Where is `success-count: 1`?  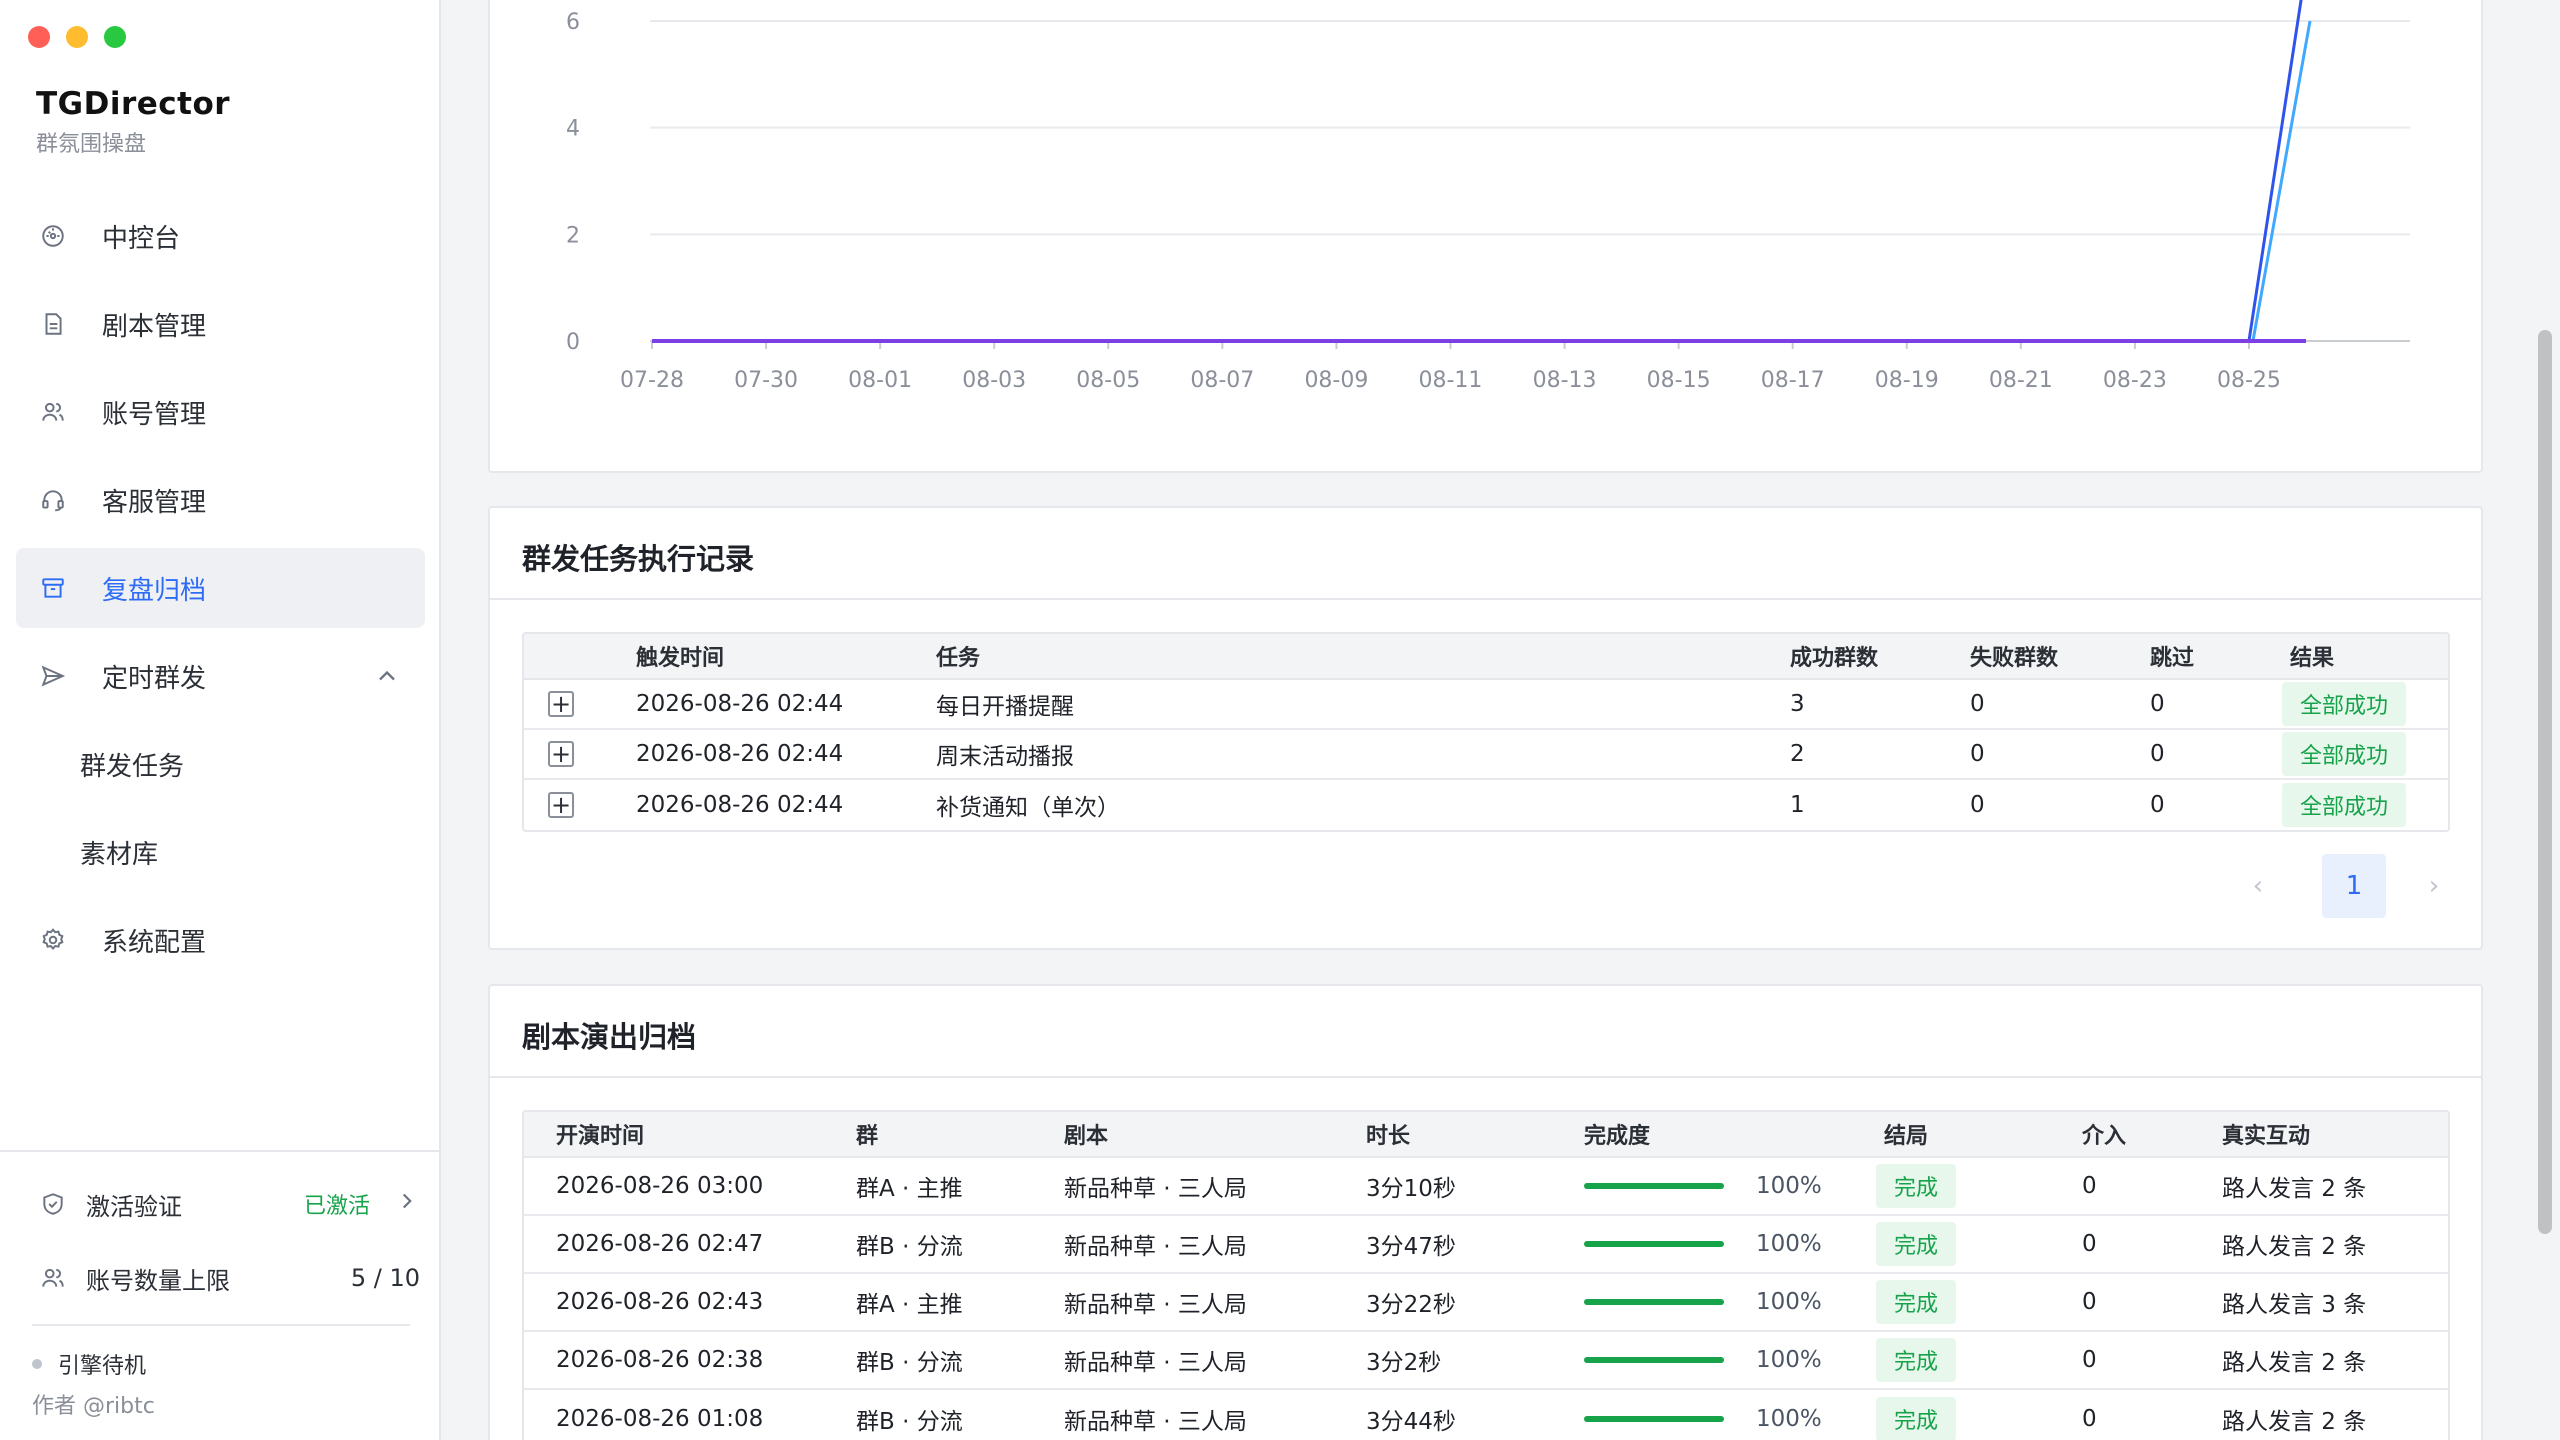 success-count: 1 is located at coordinates (1797, 805).